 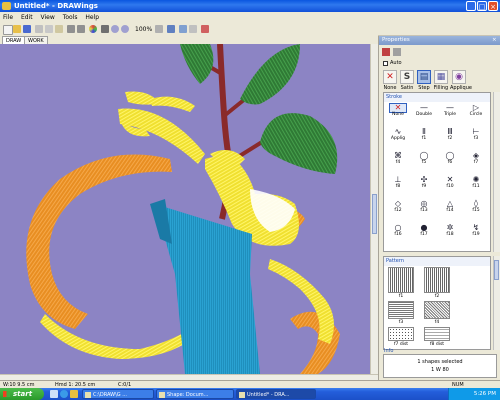 What do you see at coordinates (49, 29) in the screenshot?
I see `copy-icon` at bounding box center [49, 29].